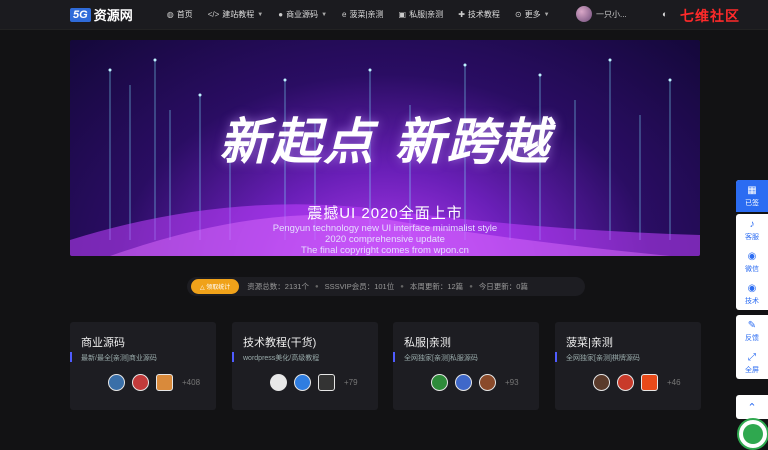 This screenshot has height=450, width=768. What do you see at coordinates (281, 14) in the screenshot?
I see `apple-icon: ●` at bounding box center [281, 14].